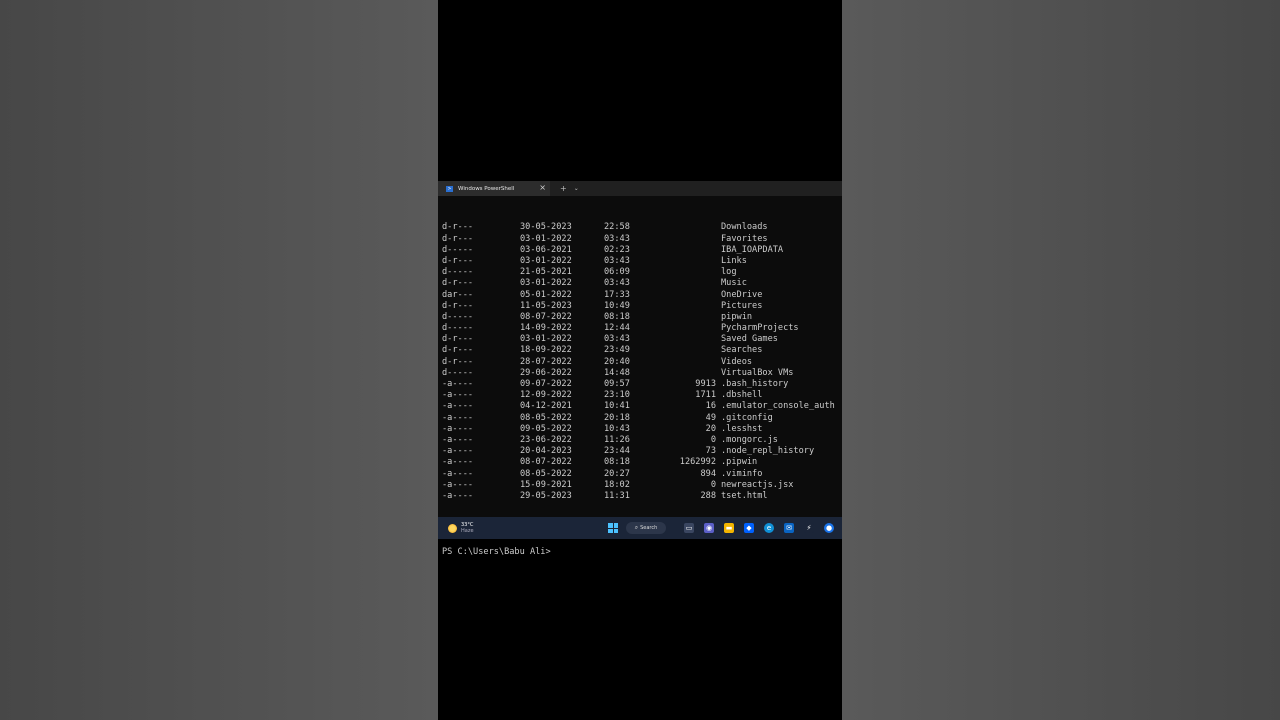 This screenshot has width=1280, height=720. I want to click on time-cell: 10:41, so click(617, 406).